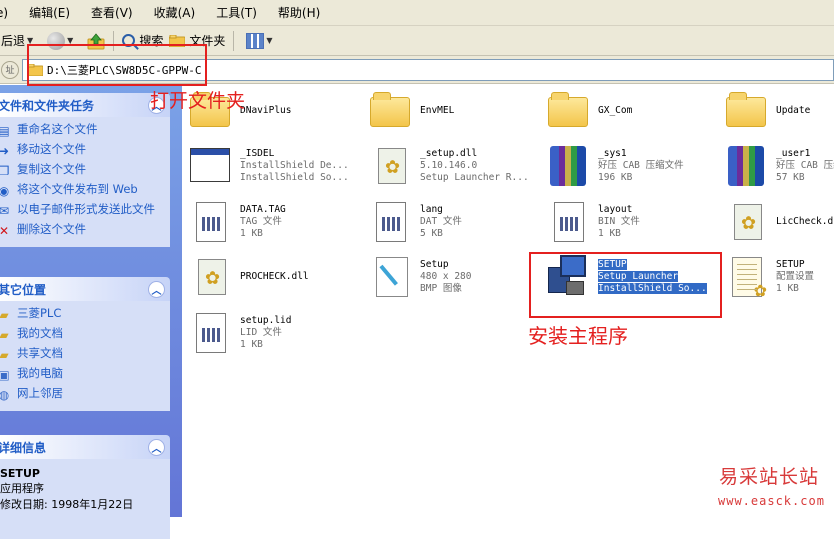 The image size is (834, 539). Describe the element at coordinates (805, 221) in the screenshot. I see `file-name: LicCheck.d` at that location.